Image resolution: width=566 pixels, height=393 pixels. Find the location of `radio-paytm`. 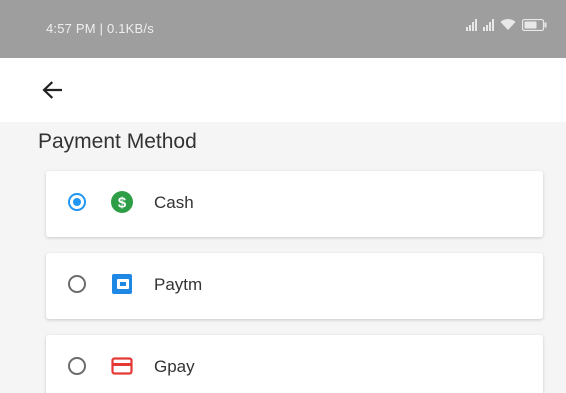

radio-paytm is located at coordinates (77, 284).